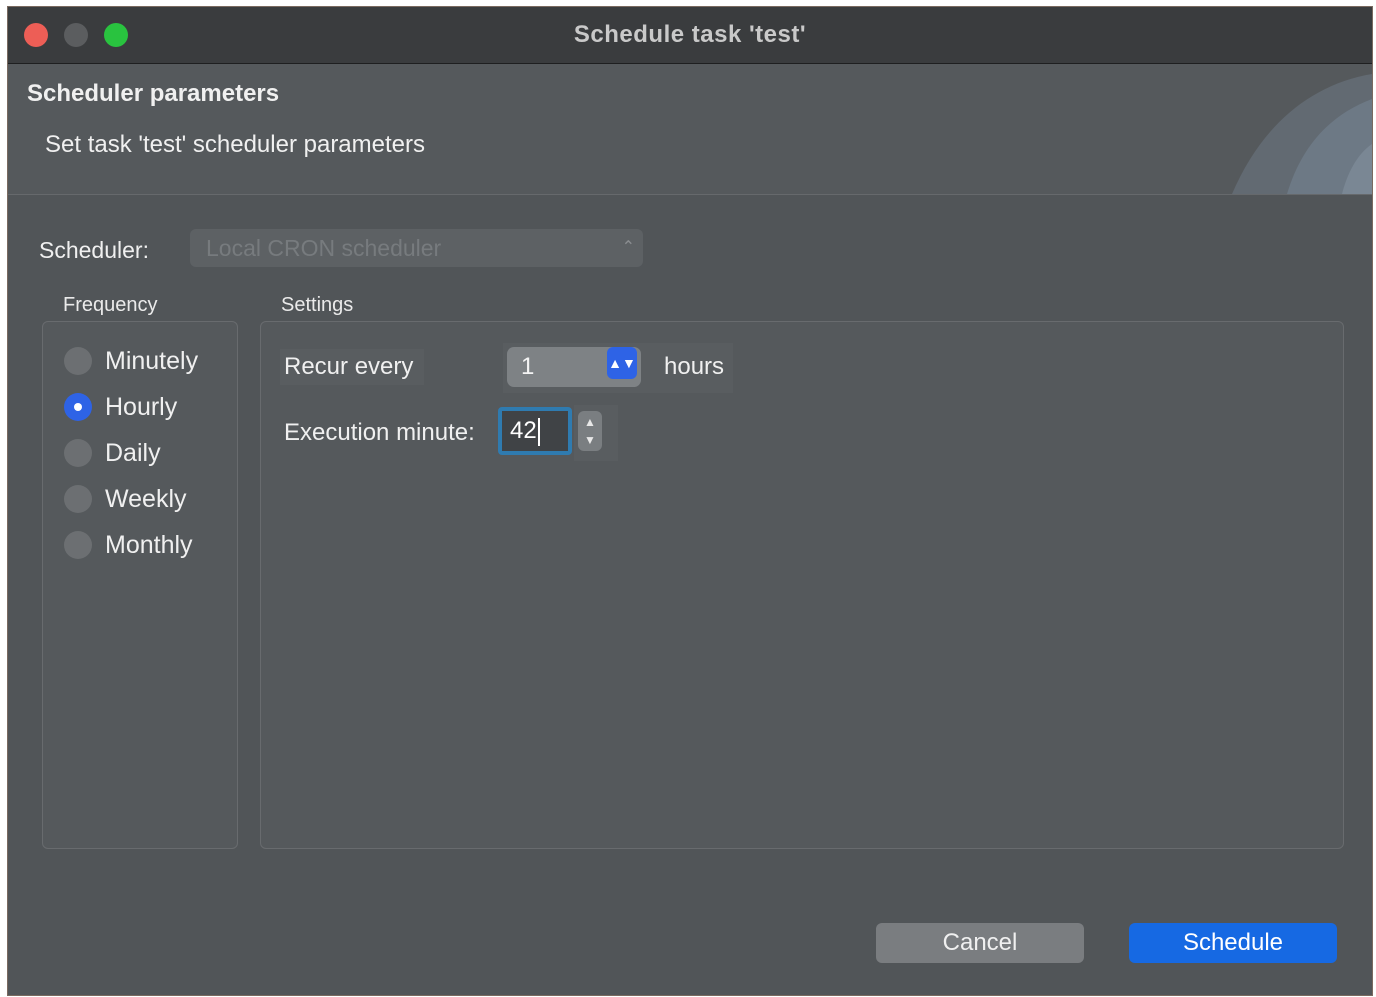 This screenshot has width=1376, height=997. What do you see at coordinates (1302, 134) in the screenshot?
I see `banner-decoration-graphic` at bounding box center [1302, 134].